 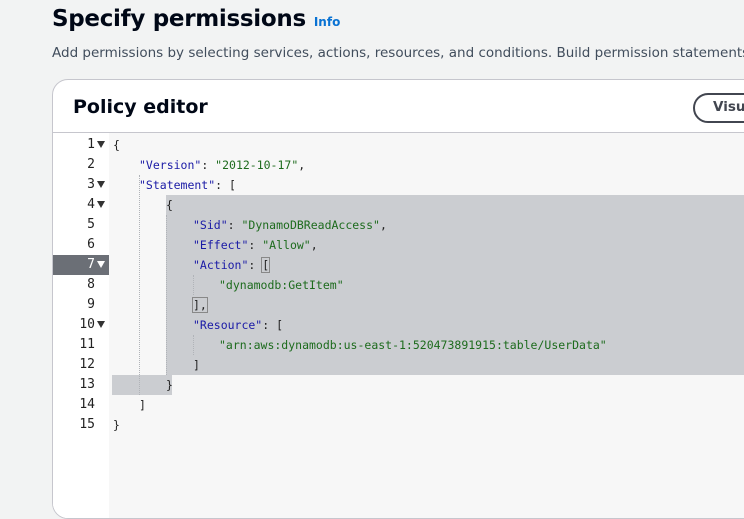 What do you see at coordinates (91, 264) in the screenshot?
I see `line-number: 7` at bounding box center [91, 264].